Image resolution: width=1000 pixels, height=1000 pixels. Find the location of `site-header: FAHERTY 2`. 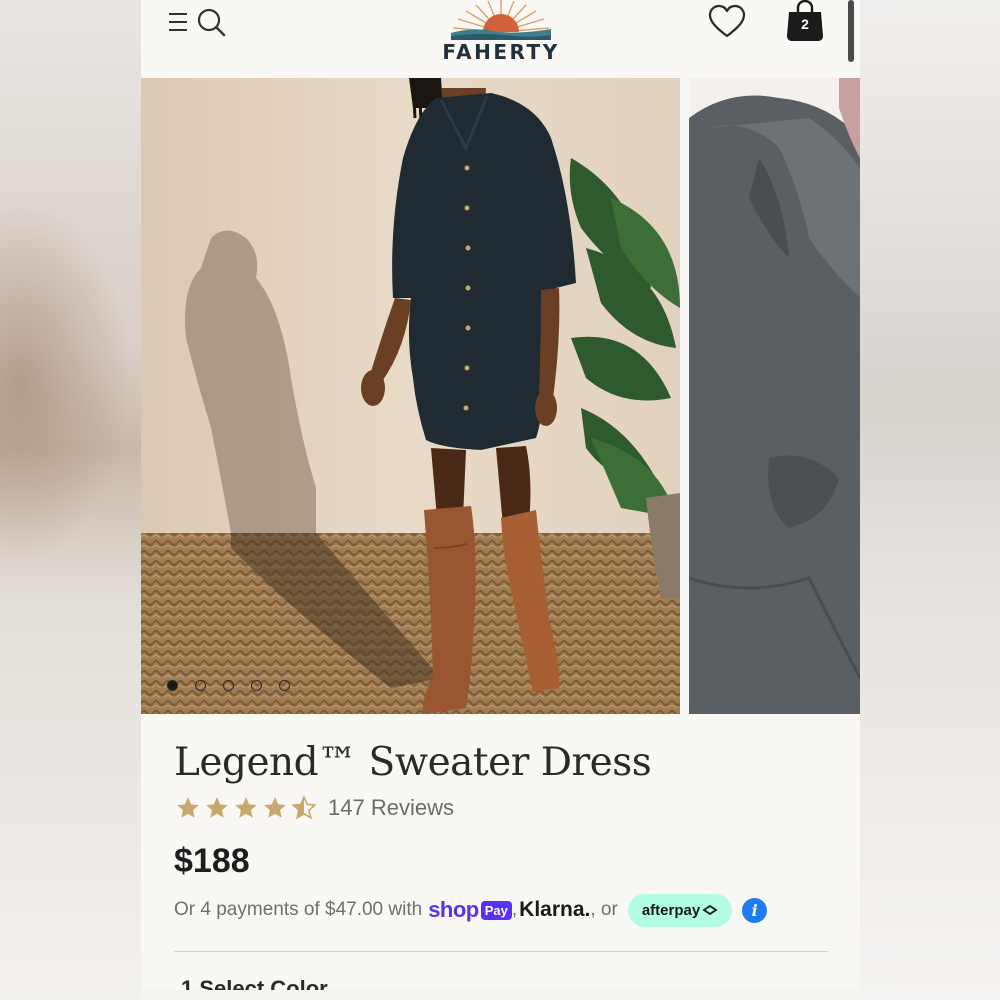

site-header: FAHERTY 2 is located at coordinates (500, 38).